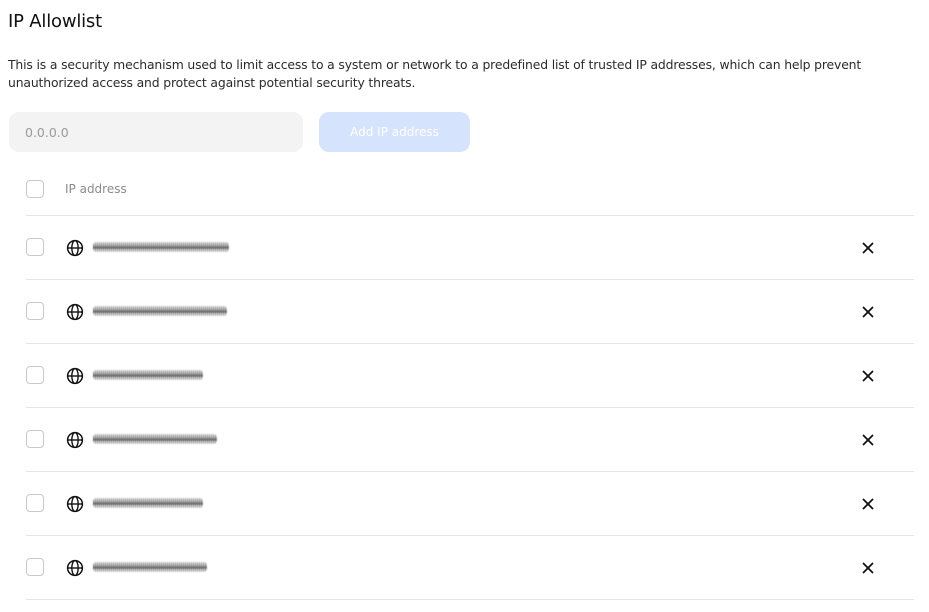 This screenshot has width=929, height=612. Describe the element at coordinates (394, 132) in the screenshot. I see `add-ip-address-button: Add IP address` at that location.